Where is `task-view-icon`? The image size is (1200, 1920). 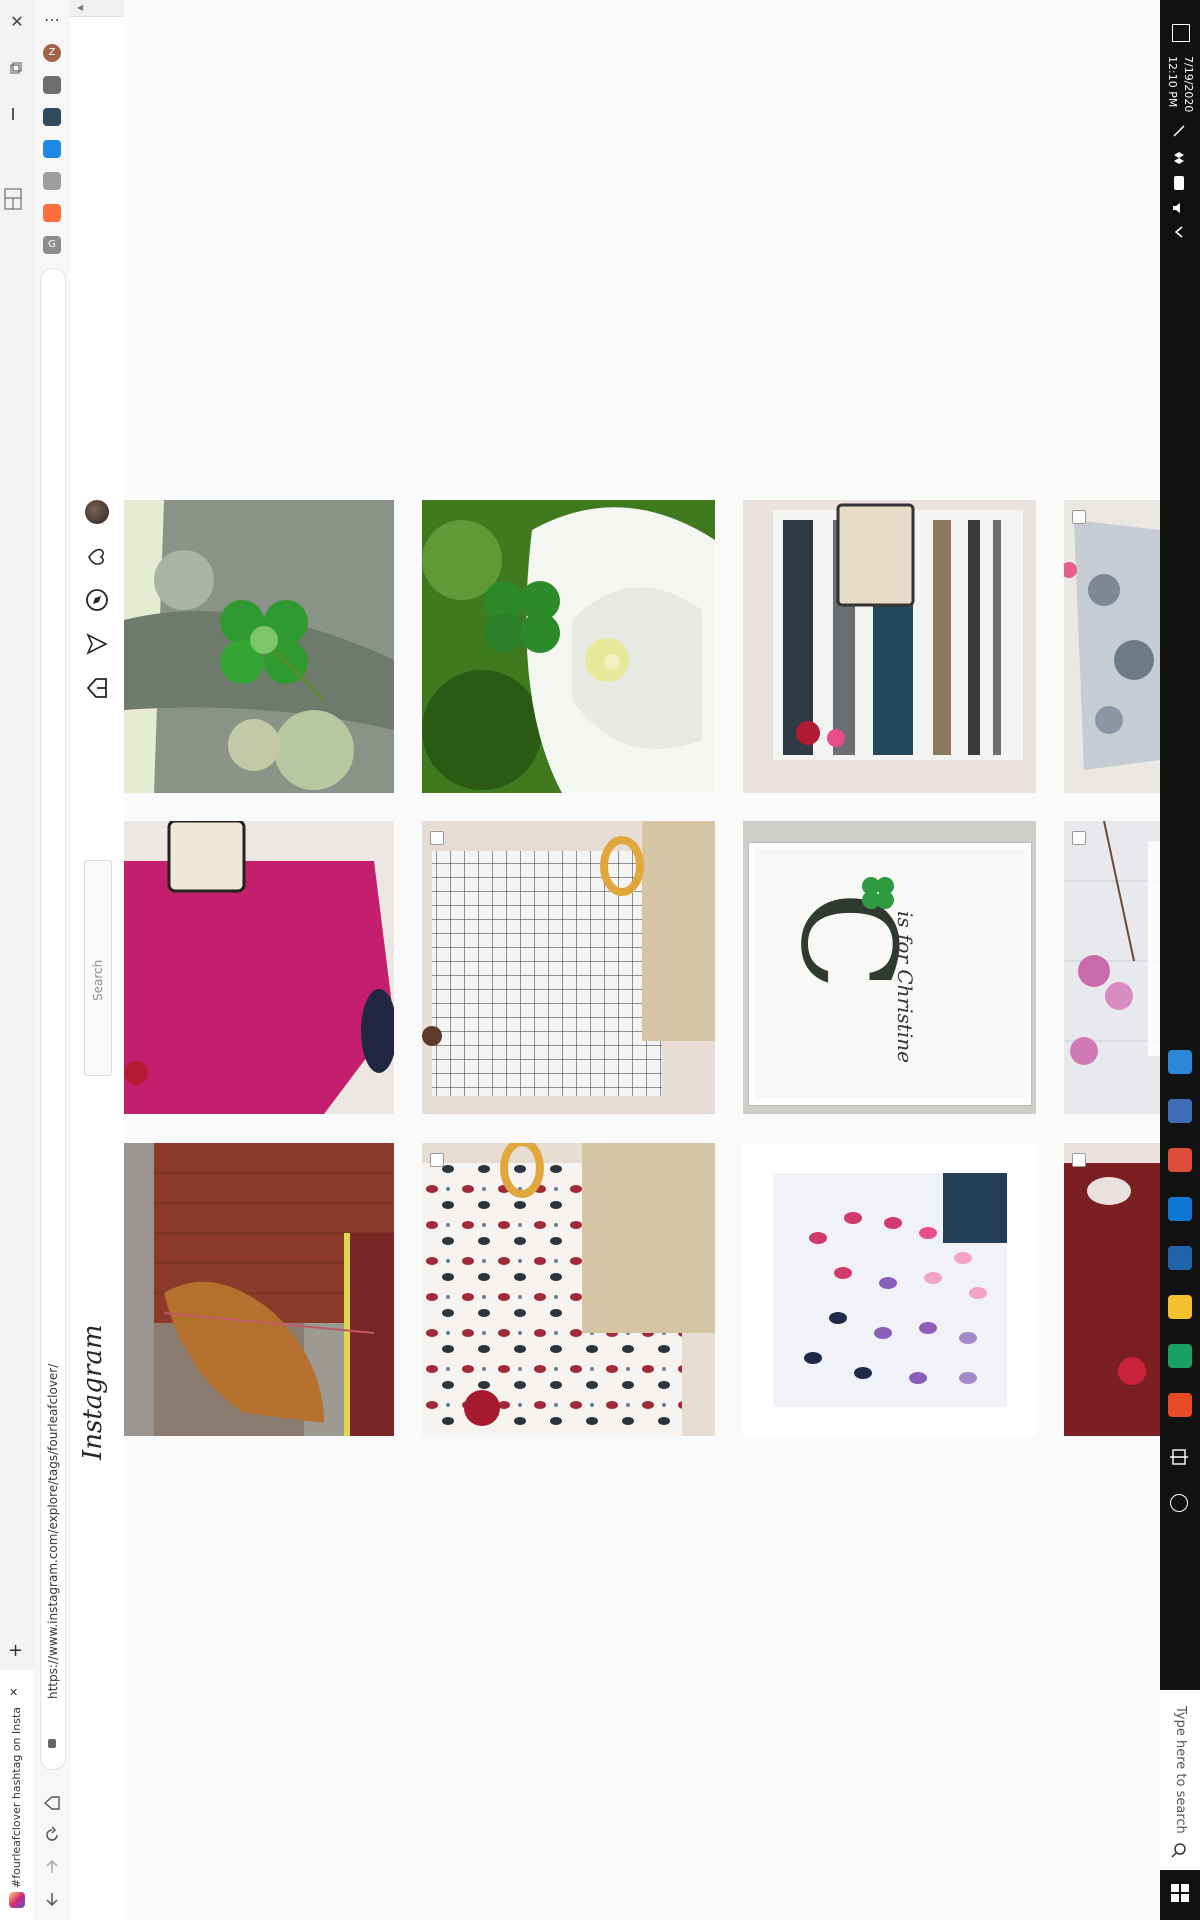 task-view-icon is located at coordinates (1179, 1457).